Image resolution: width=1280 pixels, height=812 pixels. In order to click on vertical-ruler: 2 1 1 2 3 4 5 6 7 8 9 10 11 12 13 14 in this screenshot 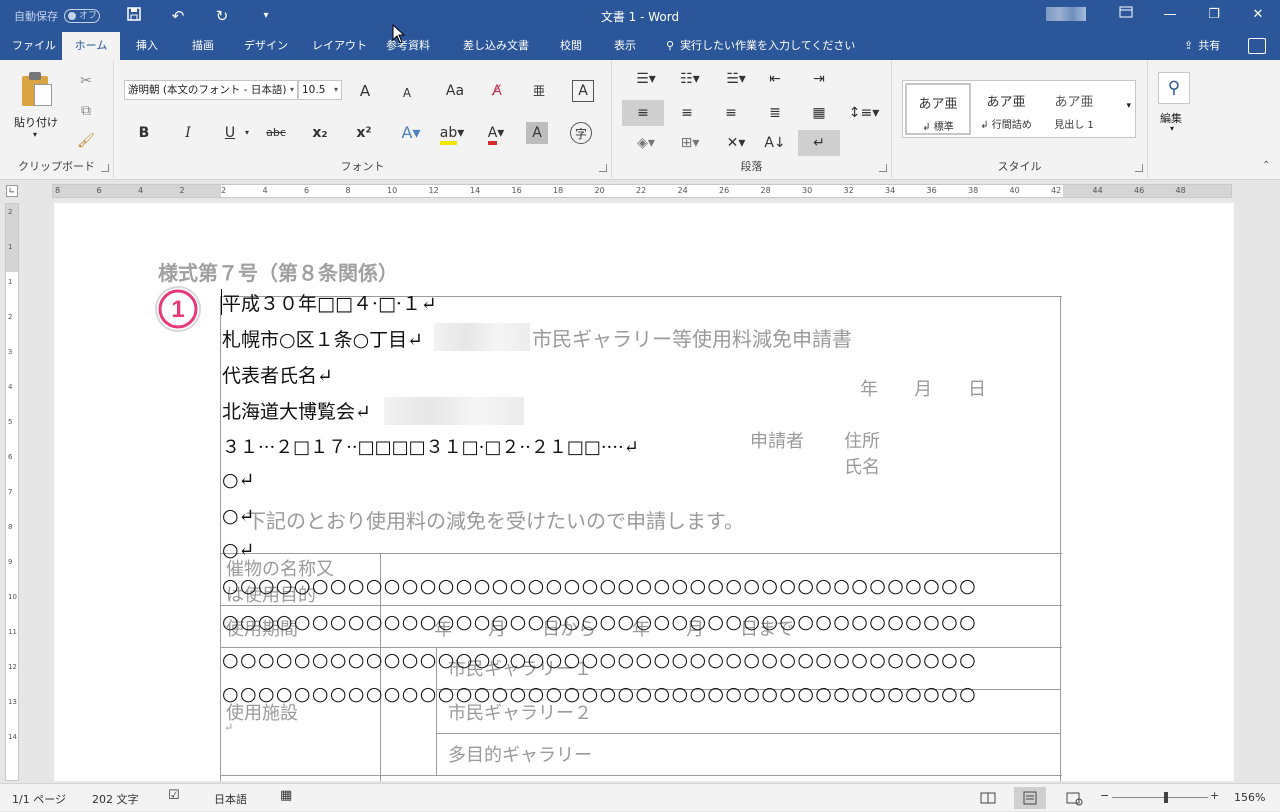, I will do `click(12, 492)`.